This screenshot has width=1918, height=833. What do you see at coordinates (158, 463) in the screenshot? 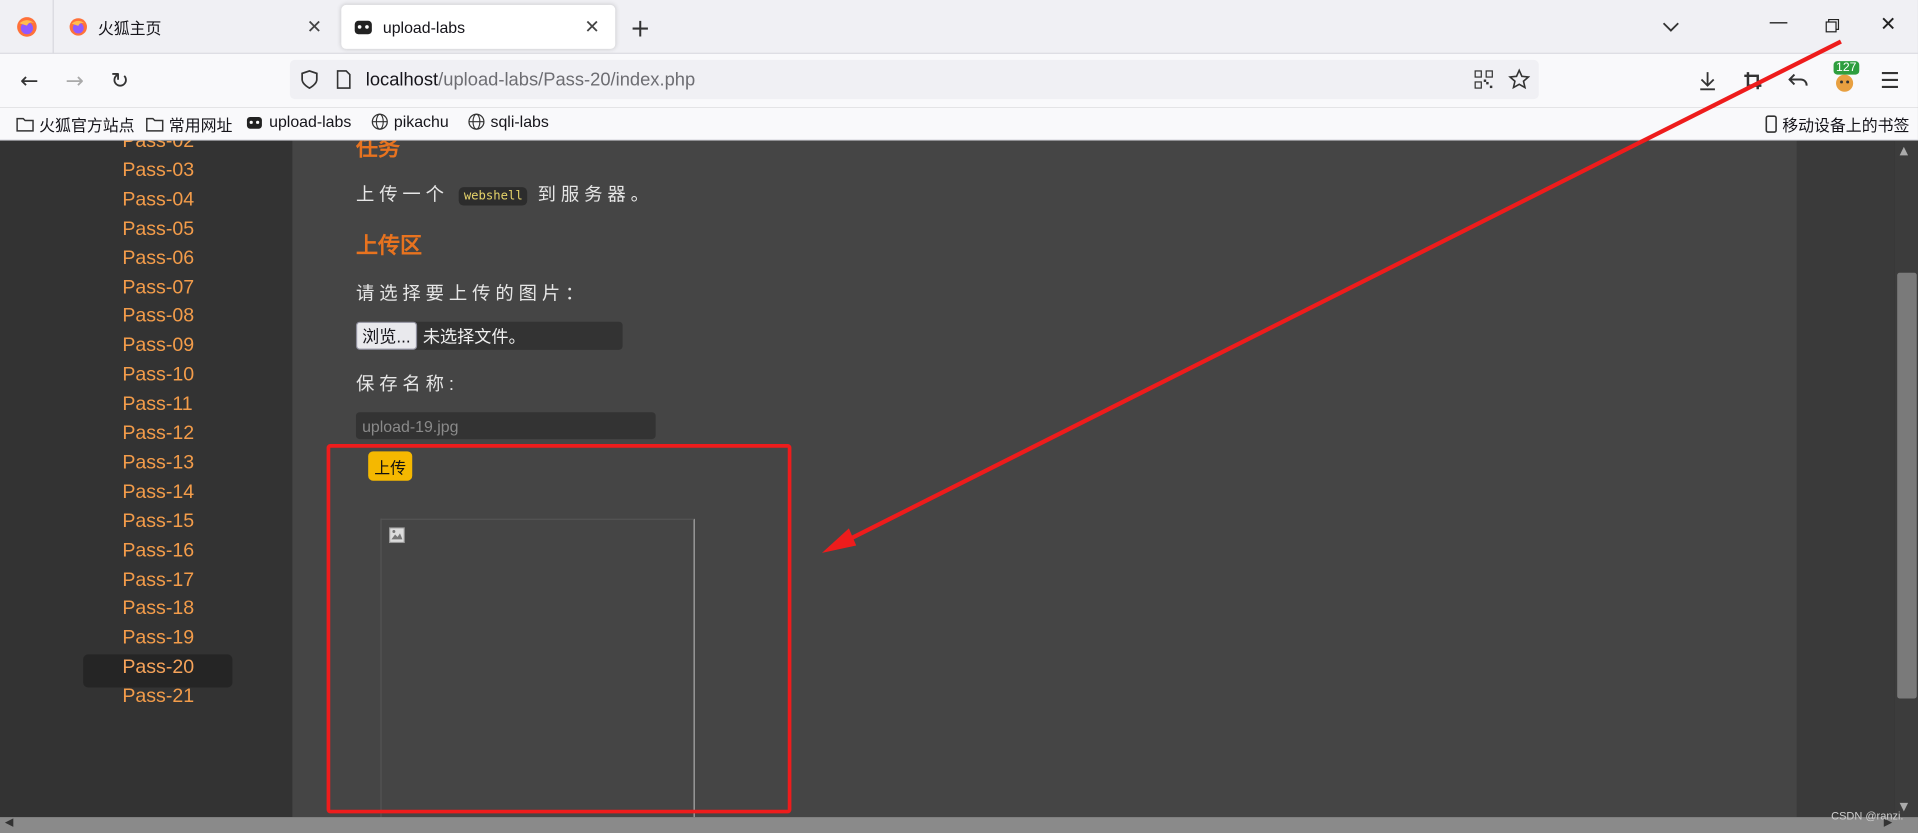
I see `sidebar-item-pass-13: Pass-13` at bounding box center [158, 463].